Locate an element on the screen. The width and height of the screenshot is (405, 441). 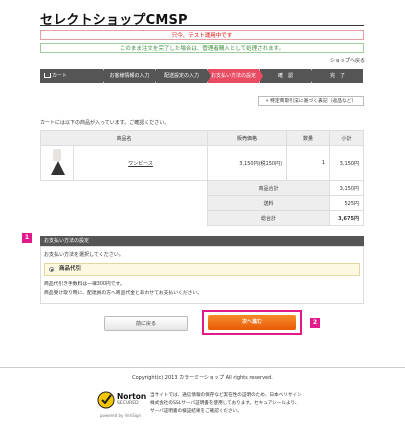
step-label: カート is located at coordinates (60, 76).